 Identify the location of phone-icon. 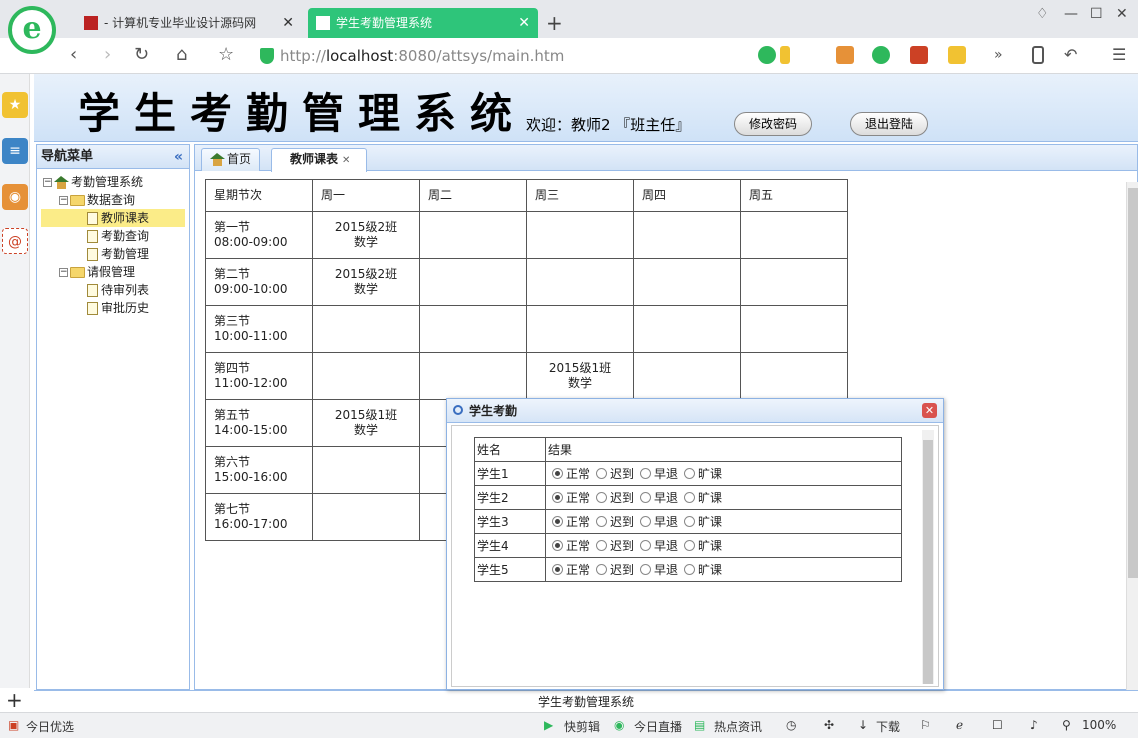
(1038, 55).